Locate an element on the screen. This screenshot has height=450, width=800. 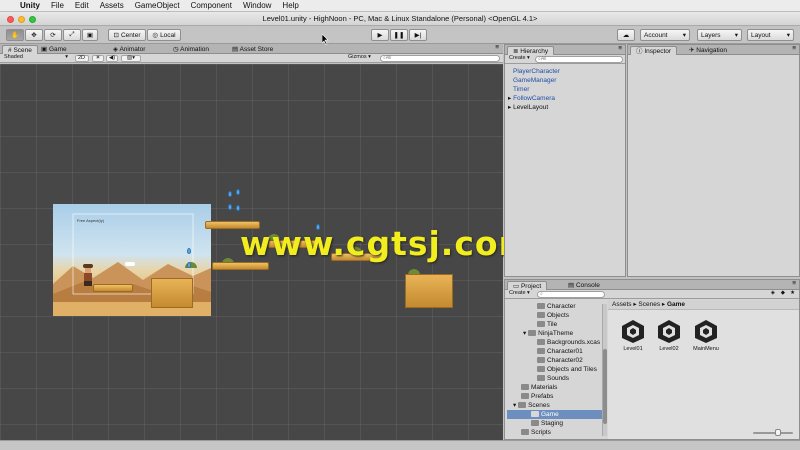
close-window-button is located at coordinates (10, 19).